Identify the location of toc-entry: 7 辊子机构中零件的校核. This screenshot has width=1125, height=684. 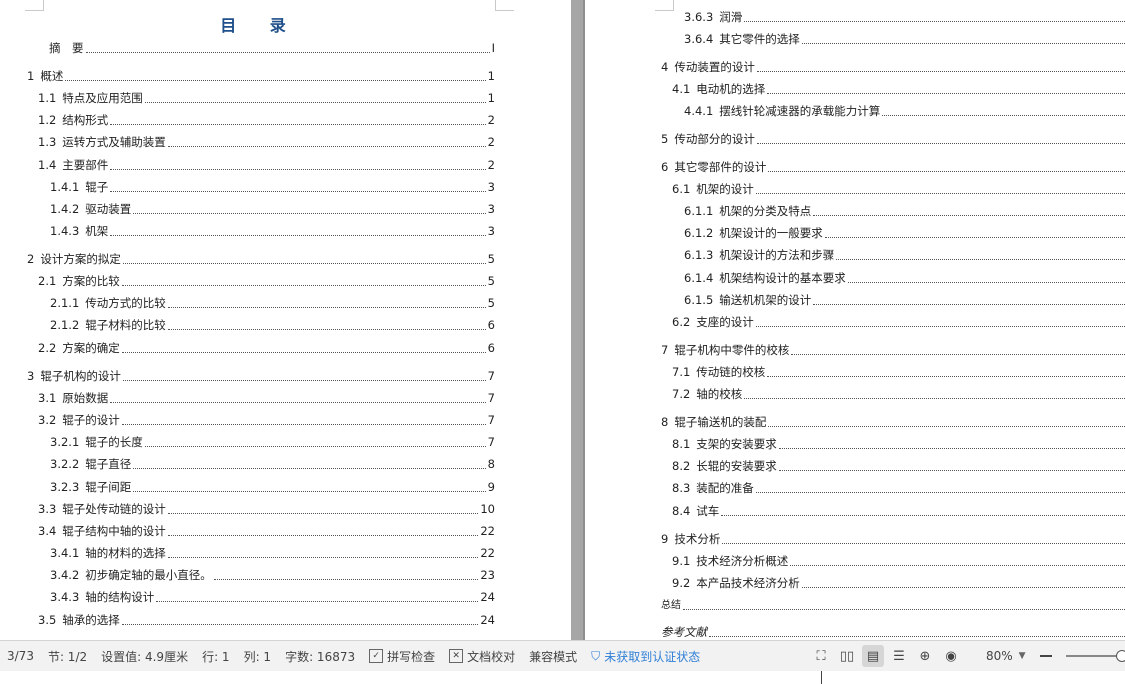
(893, 350).